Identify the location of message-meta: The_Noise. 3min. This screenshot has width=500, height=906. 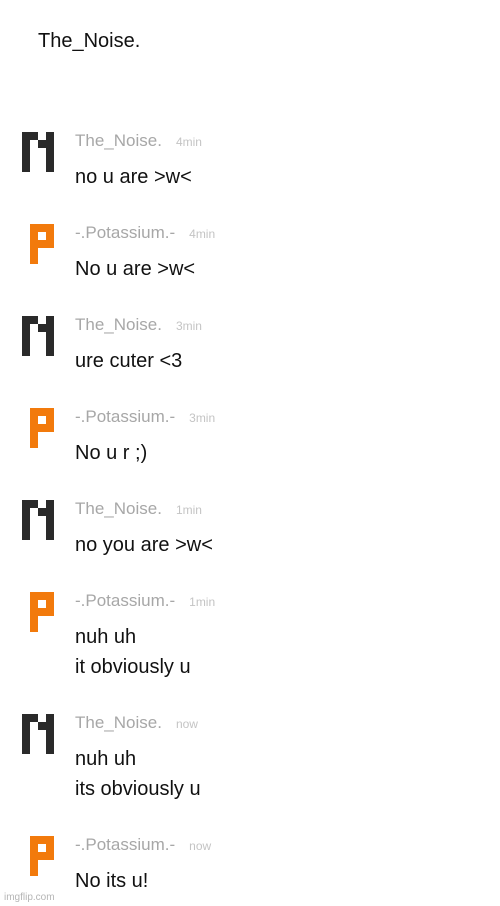
(138, 325).